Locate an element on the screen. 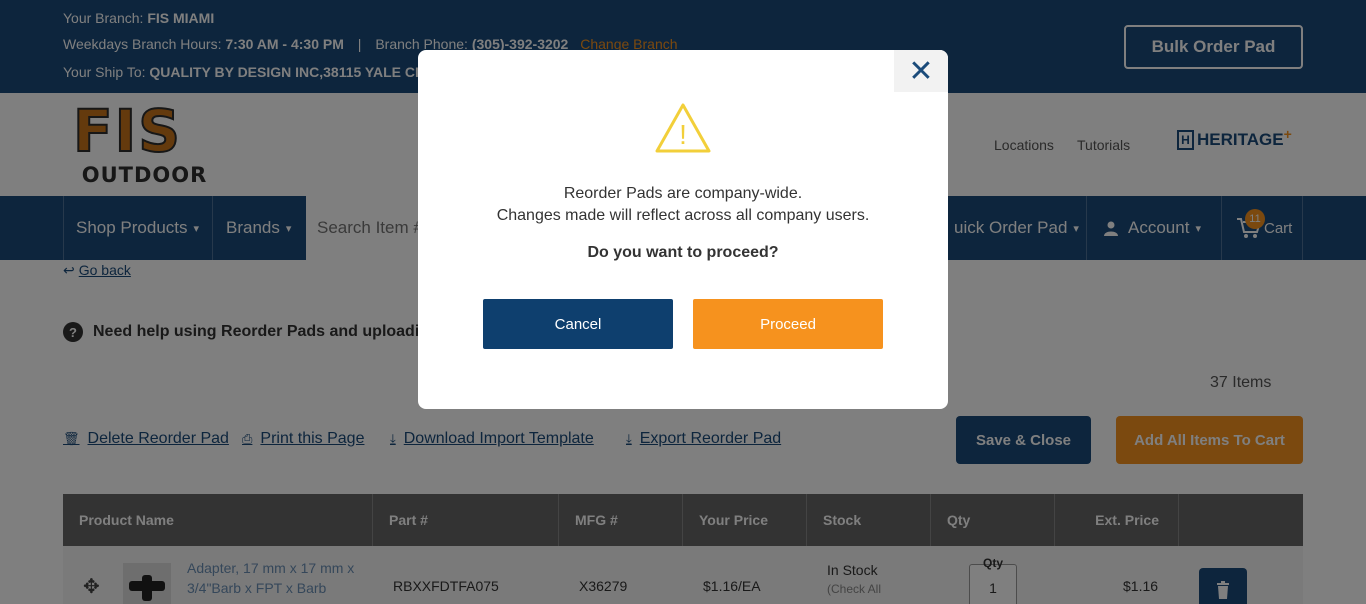 This screenshot has width=1366, height=604. close-icon: ✕ is located at coordinates (921, 71).